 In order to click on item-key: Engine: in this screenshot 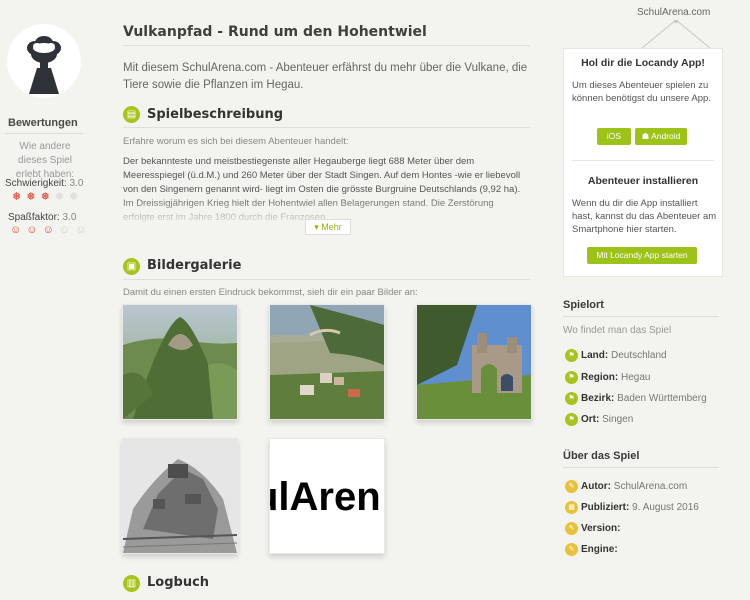, I will do `click(599, 549)`.